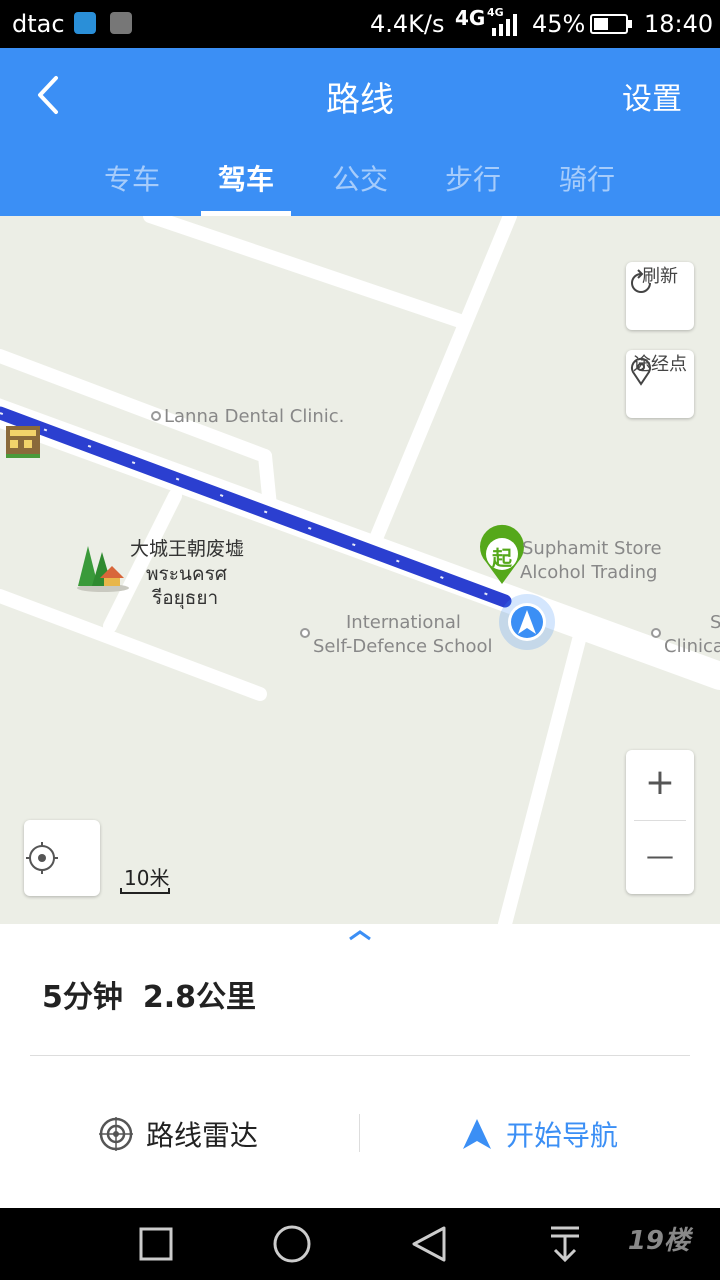 Image resolution: width=720 pixels, height=1280 pixels. Describe the element at coordinates (360, 132) in the screenshot. I see `route-header: 路线 设置 专车 驾车 公交 步行 骑行` at that location.